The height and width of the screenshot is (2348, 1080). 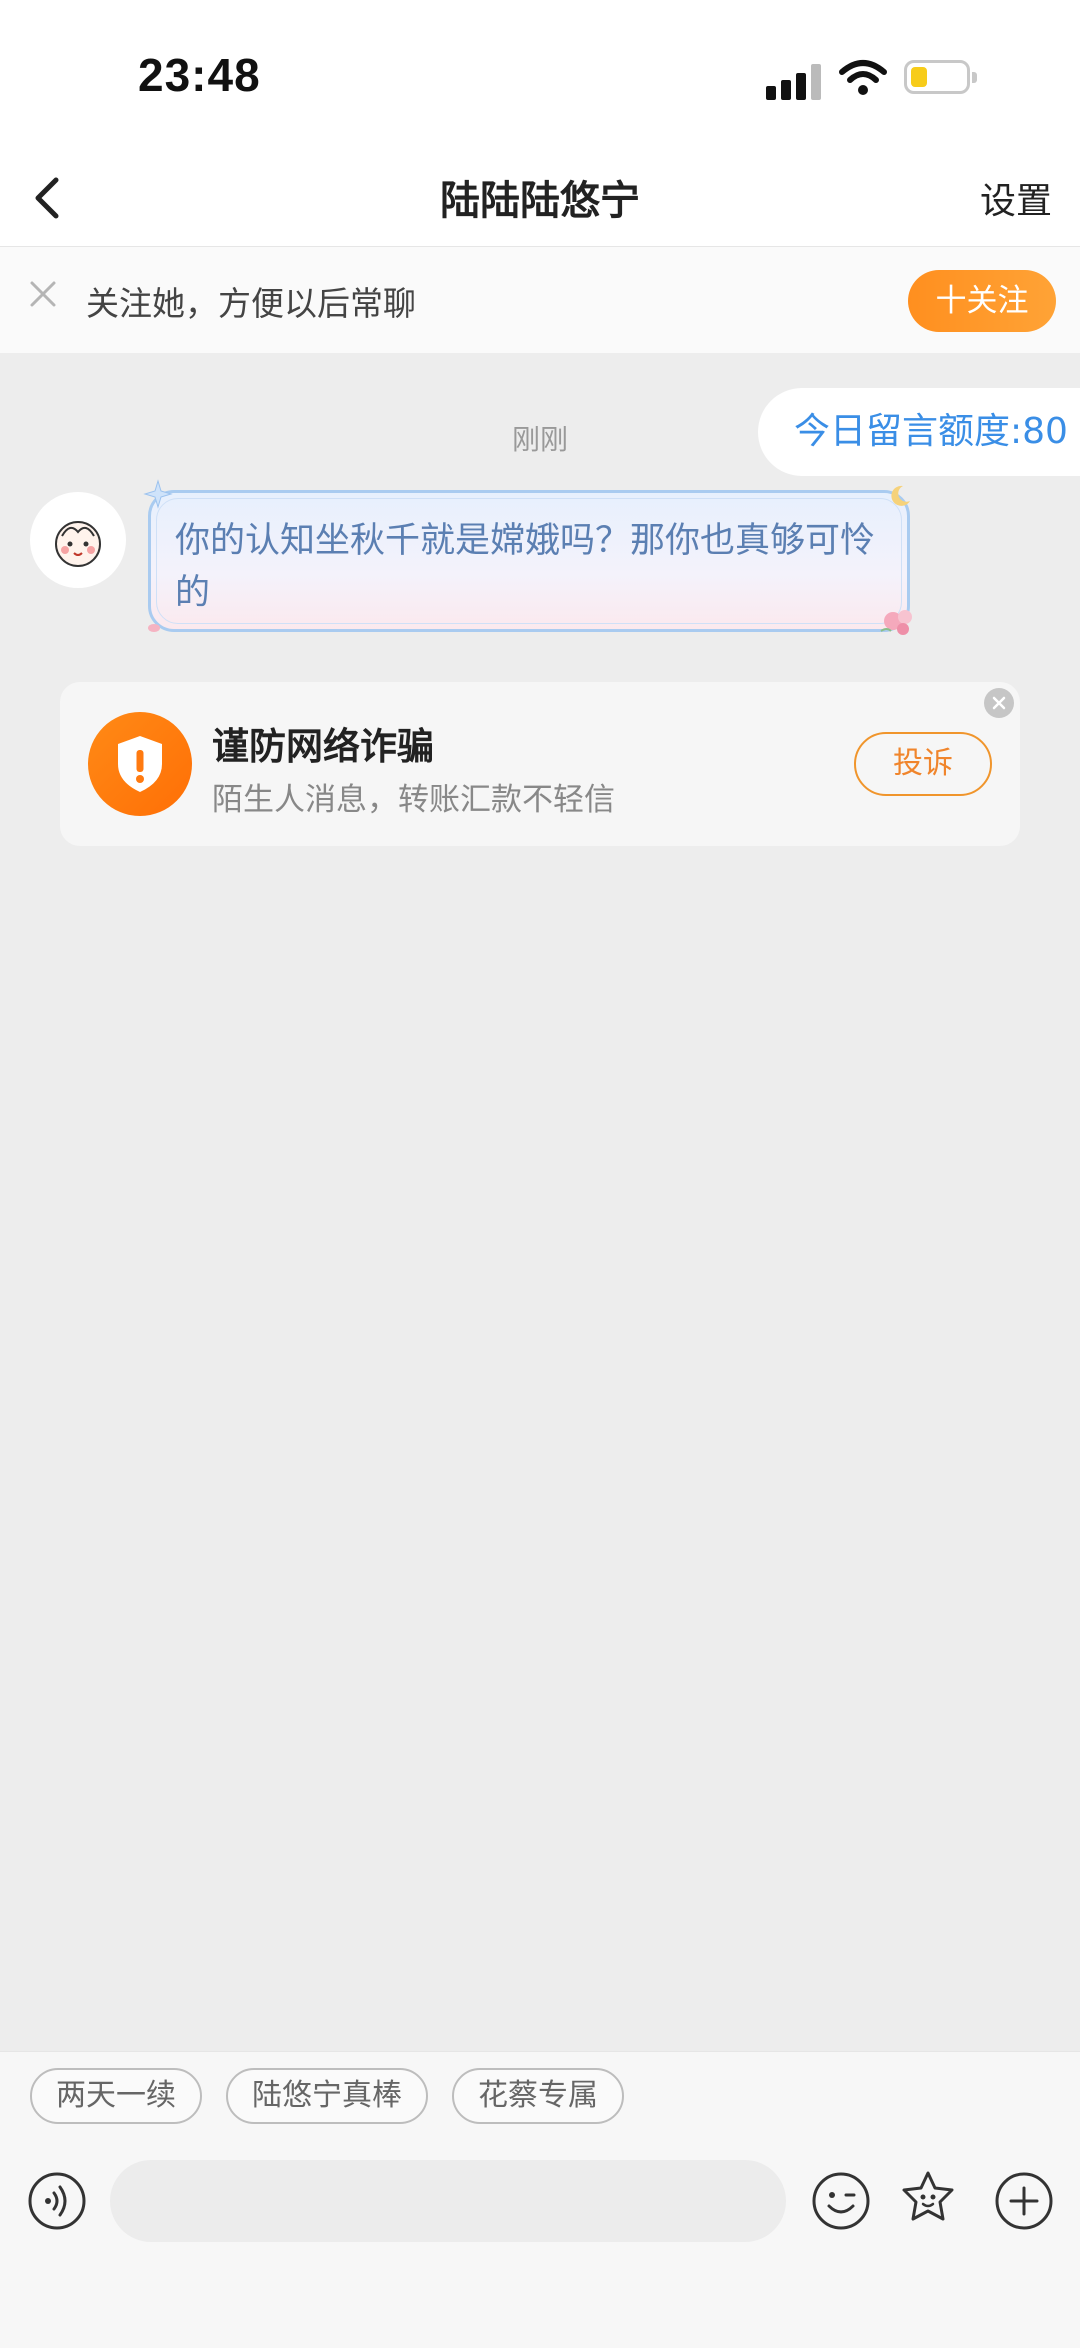 What do you see at coordinates (251, 303) in the screenshot?
I see `follow-prompt-text: 关注她，方便以后常聊` at bounding box center [251, 303].